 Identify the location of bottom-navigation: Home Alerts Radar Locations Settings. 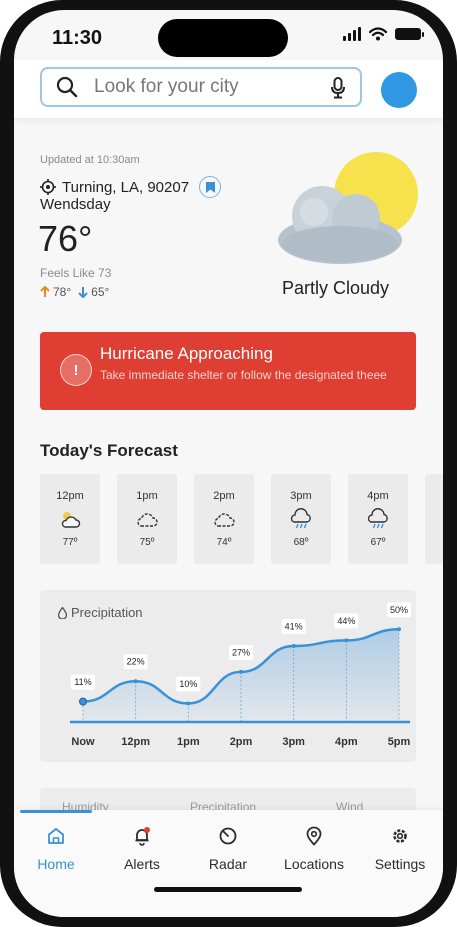
(228, 863).